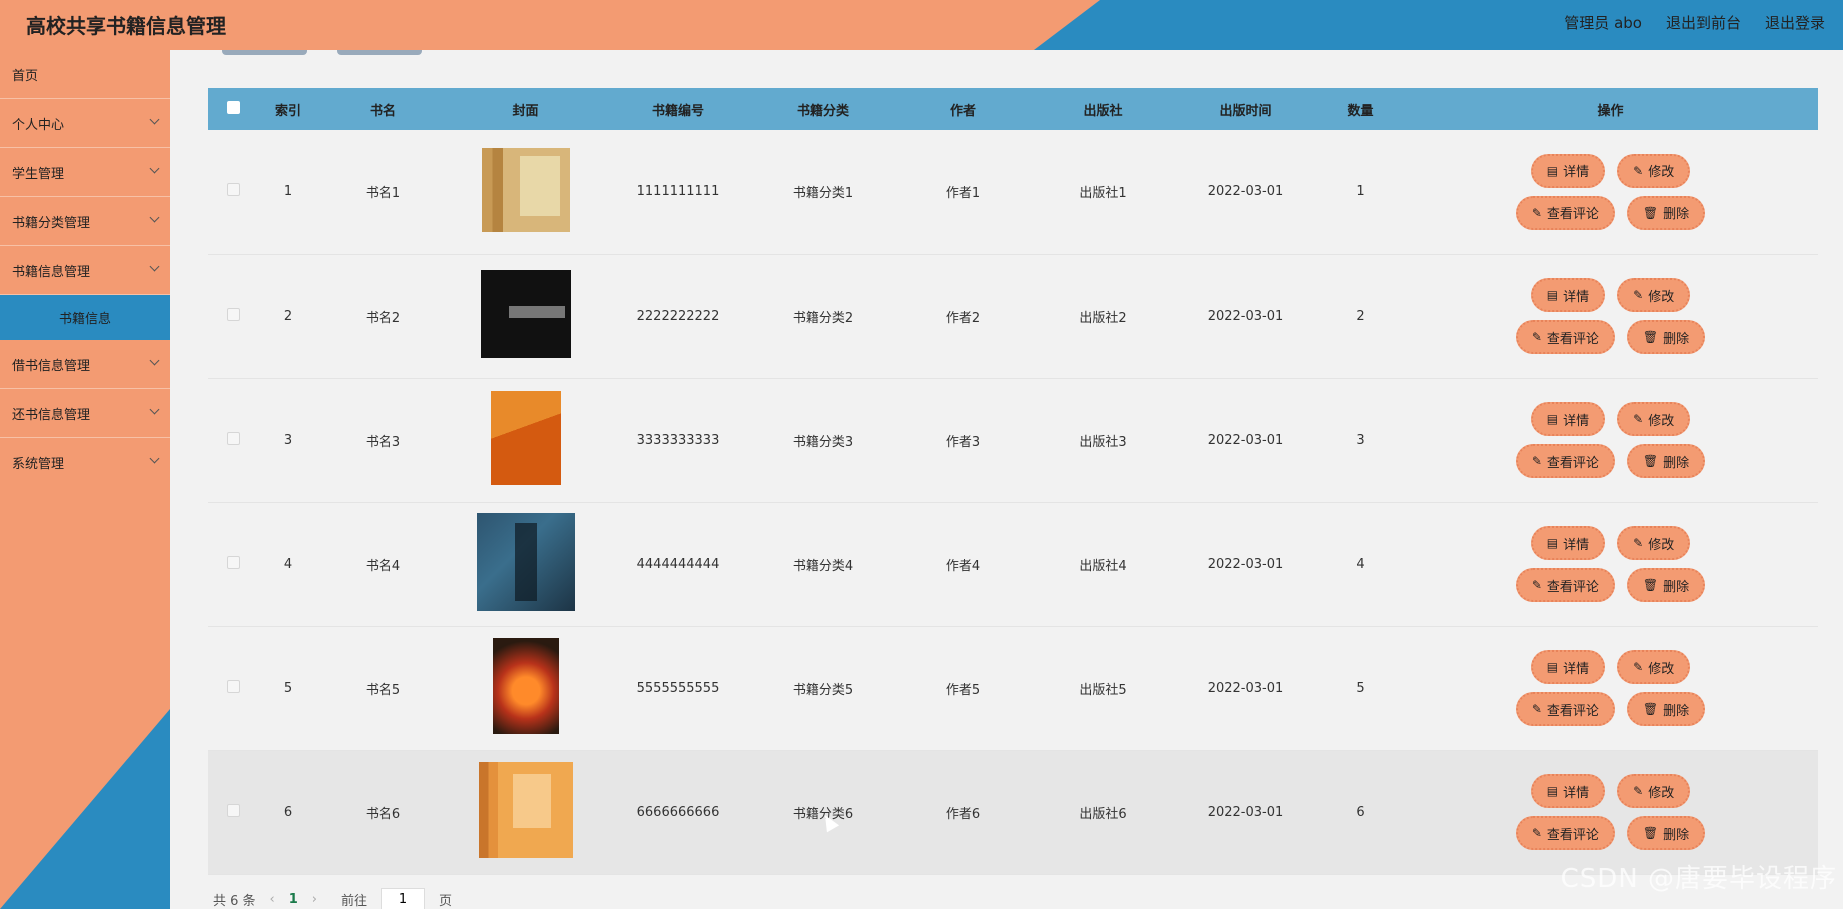  I want to click on sidebar-item-book-management: 书籍信息管理, so click(85, 270).